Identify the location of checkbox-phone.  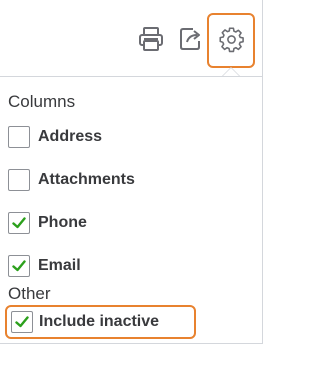
(19, 223).